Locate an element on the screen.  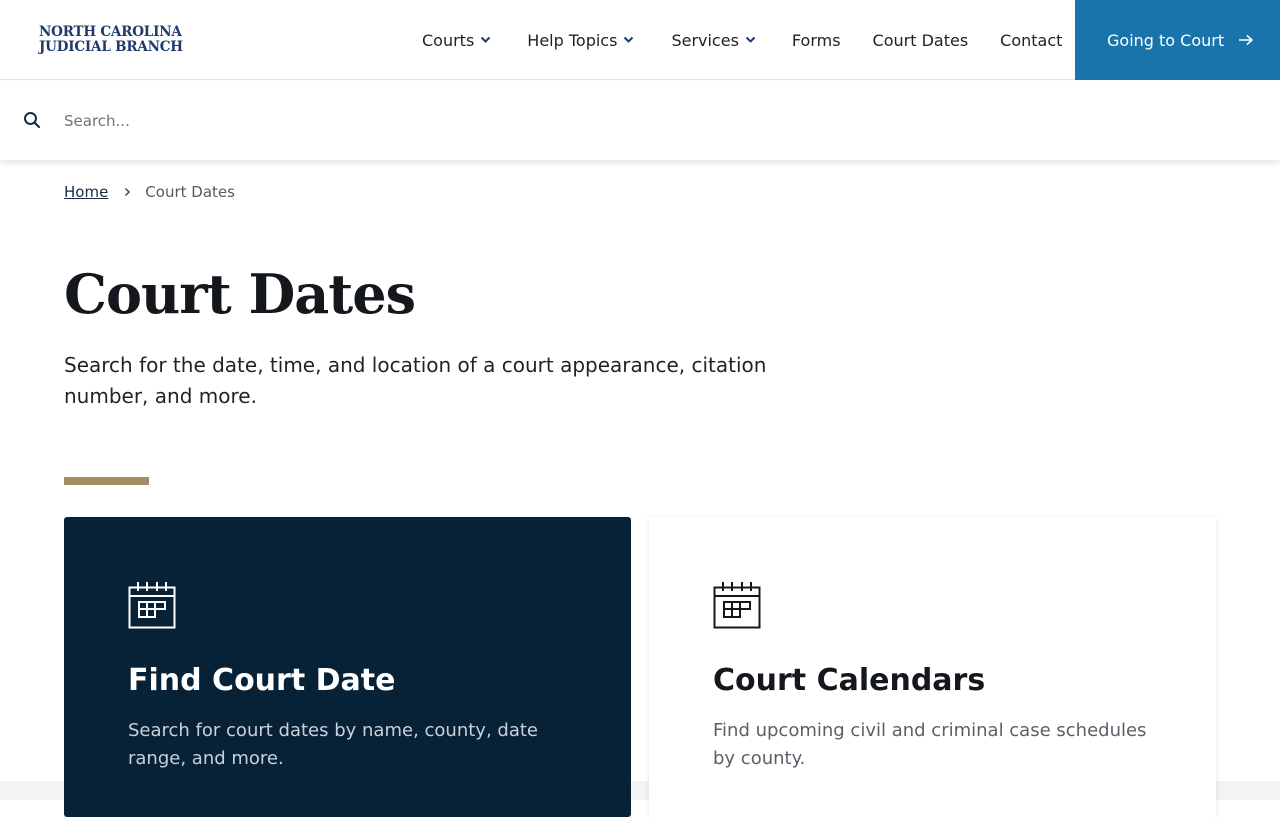
logo-line-2: JUDICIAL BRANCH is located at coordinates (111, 47).